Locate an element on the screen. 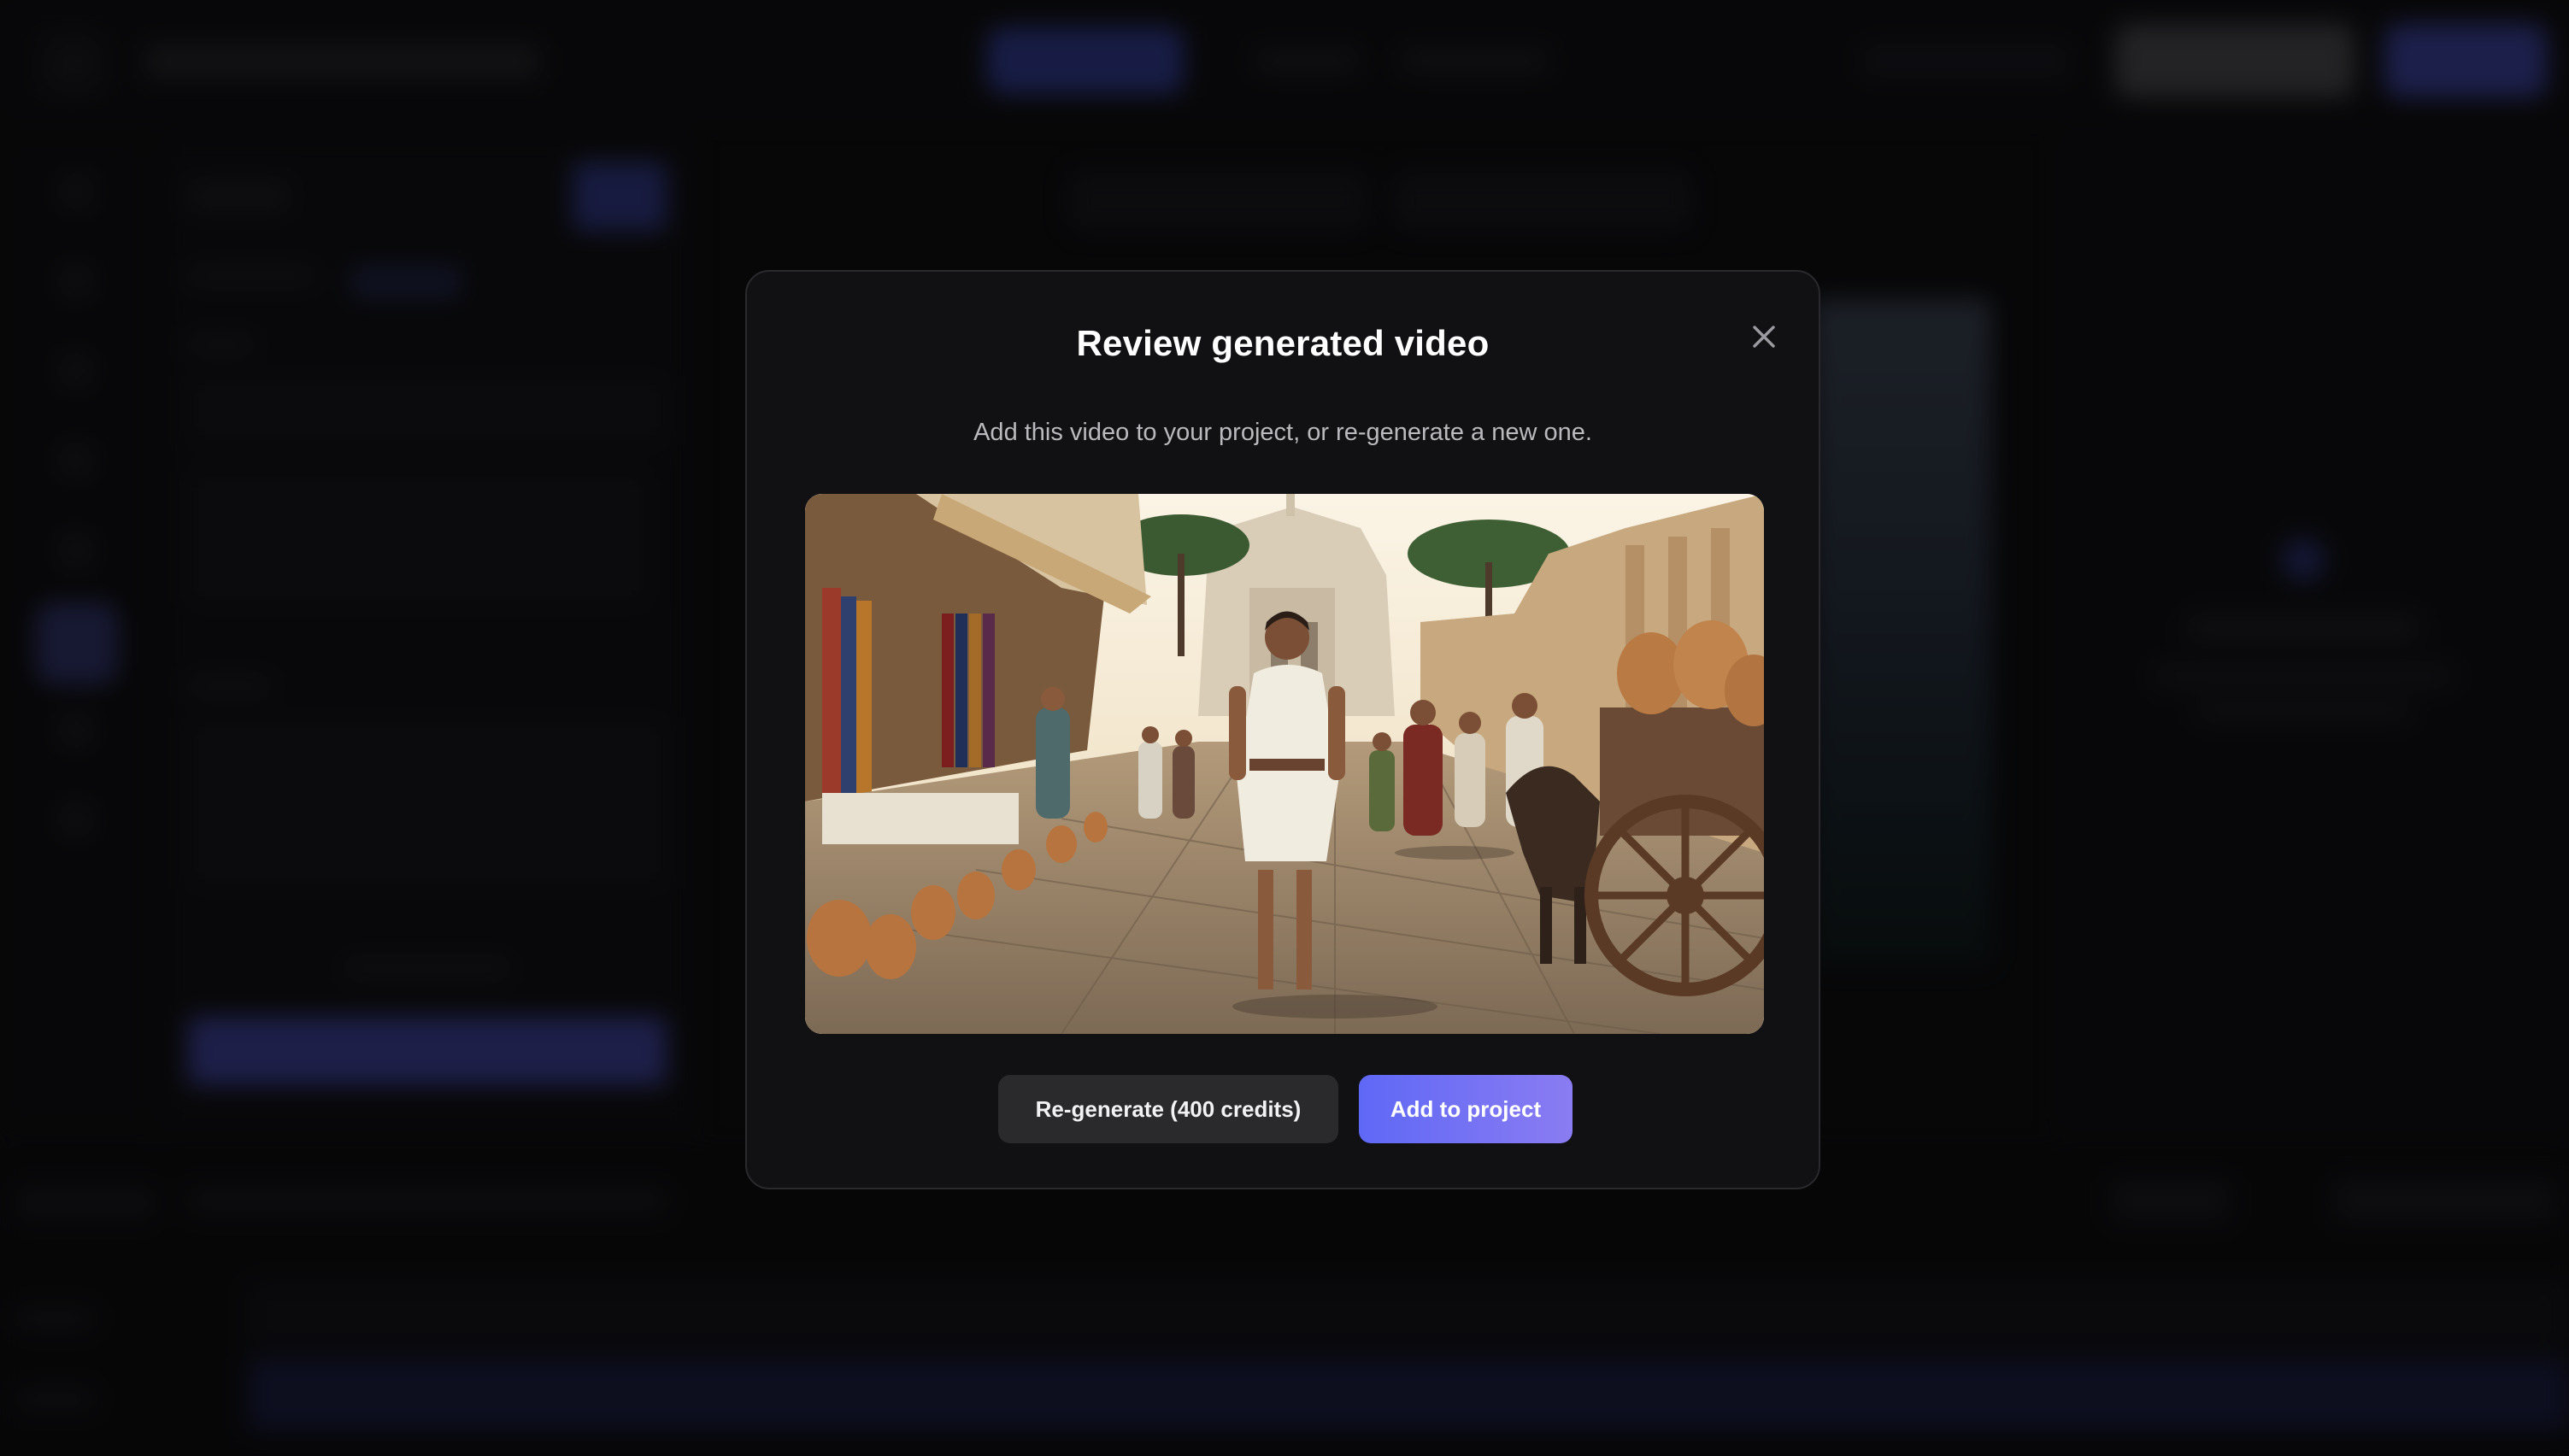 The image size is (2569, 1456). add-to-project-button: Add to project is located at coordinates (1466, 1109).